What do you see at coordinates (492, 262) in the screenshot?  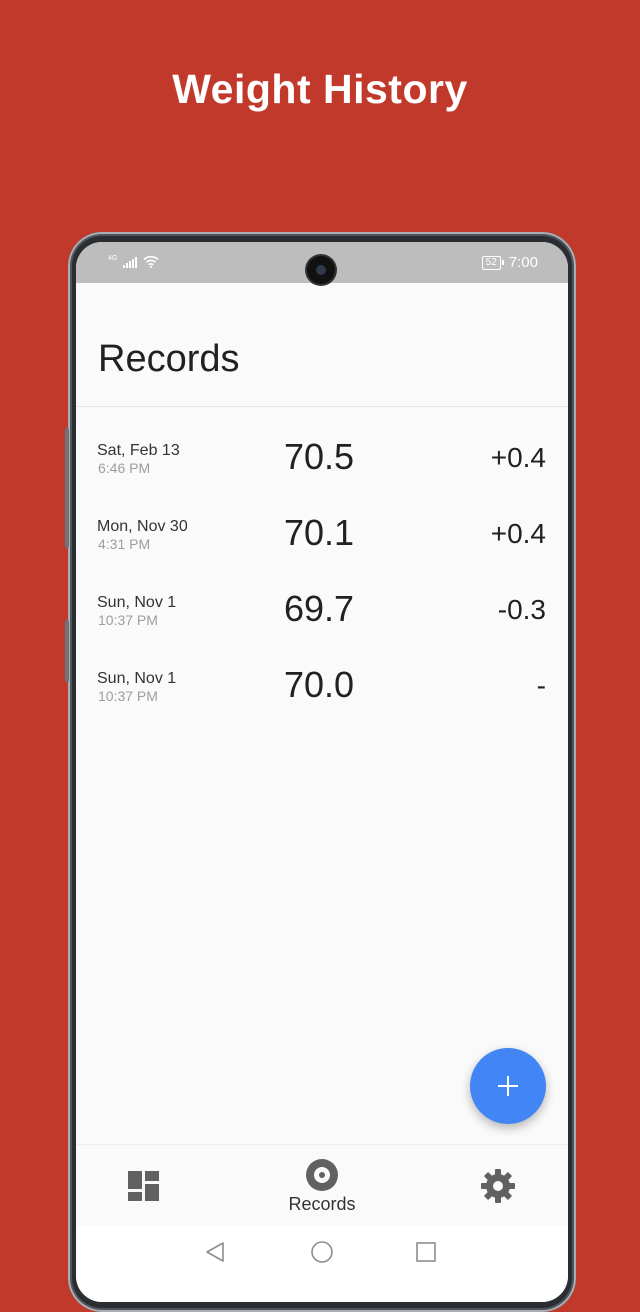 I see `battery-icon: 52` at bounding box center [492, 262].